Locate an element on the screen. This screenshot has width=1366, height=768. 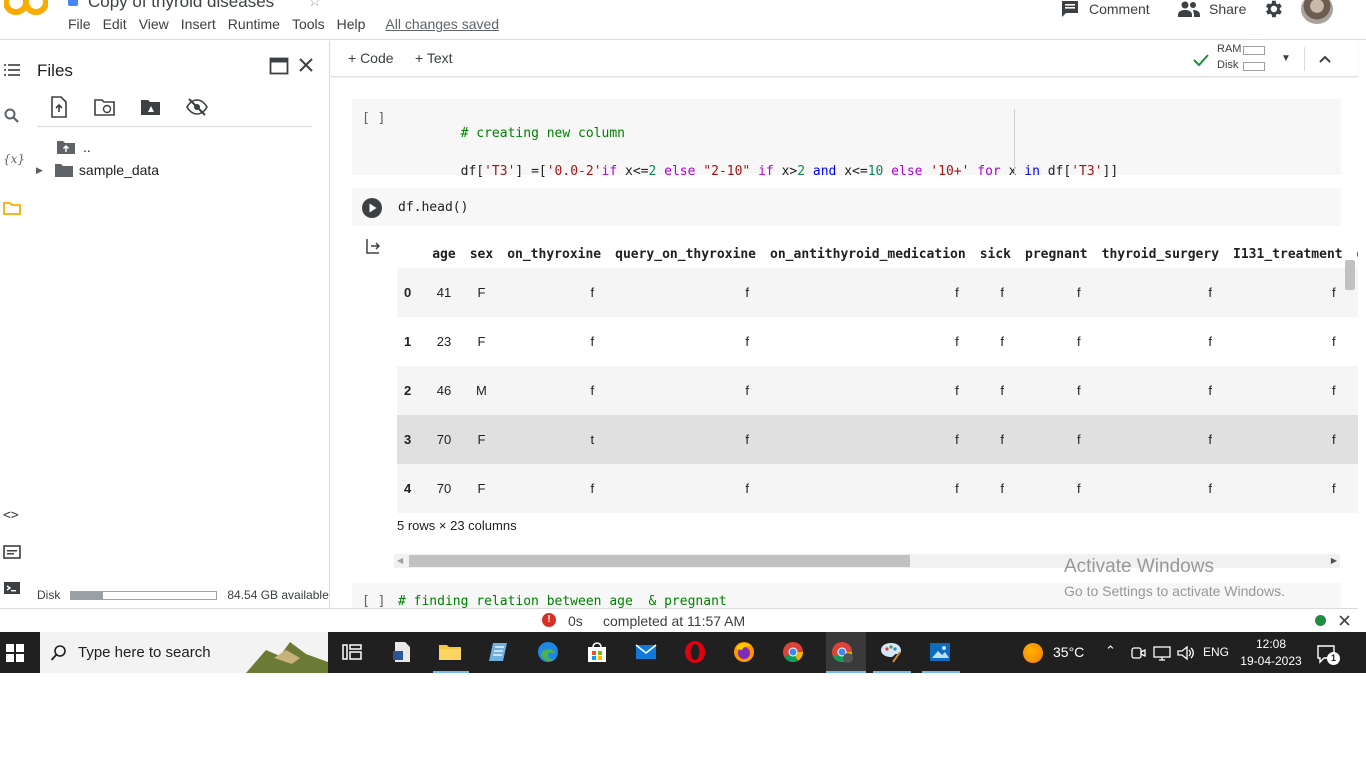
avatar is located at coordinates (1317, 12).